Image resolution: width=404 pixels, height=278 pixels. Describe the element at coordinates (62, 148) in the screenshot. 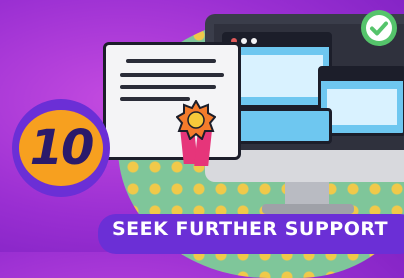

I see `number-badge: 10` at that location.